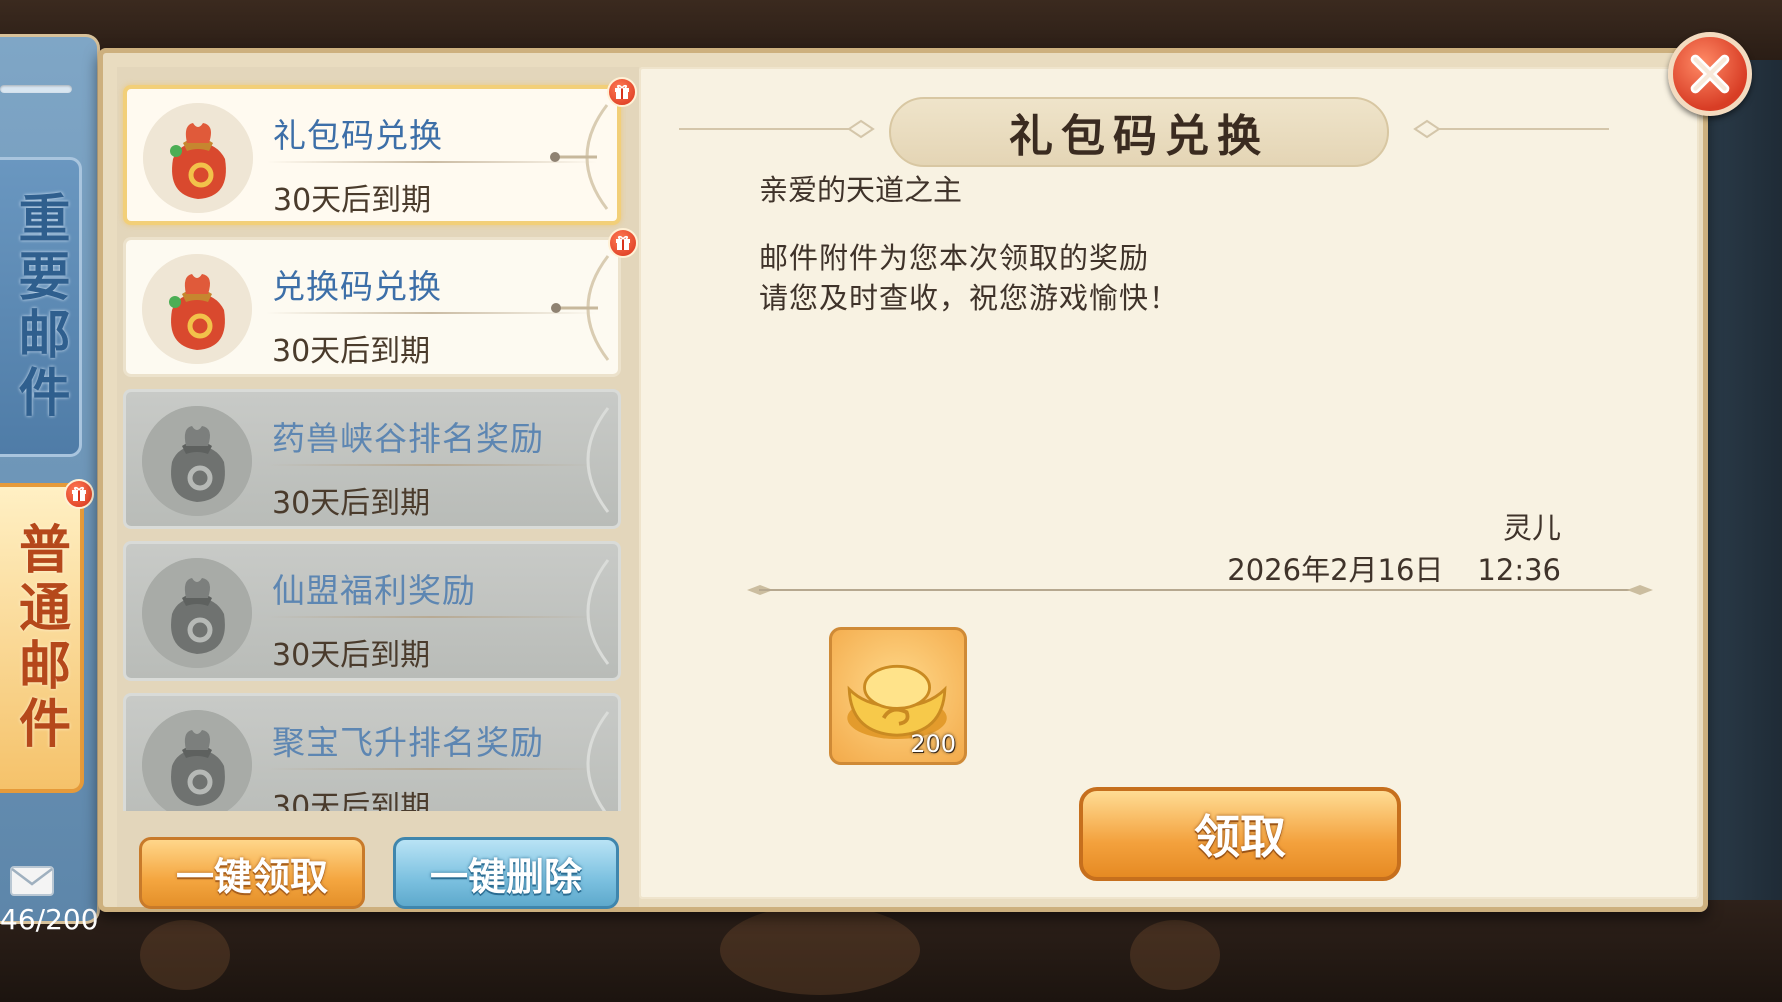 Image resolution: width=1782 pixels, height=1002 pixels. Describe the element at coordinates (372, 611) in the screenshot. I see `mail-item: 仙盟福利奖励 30天后到期` at that location.